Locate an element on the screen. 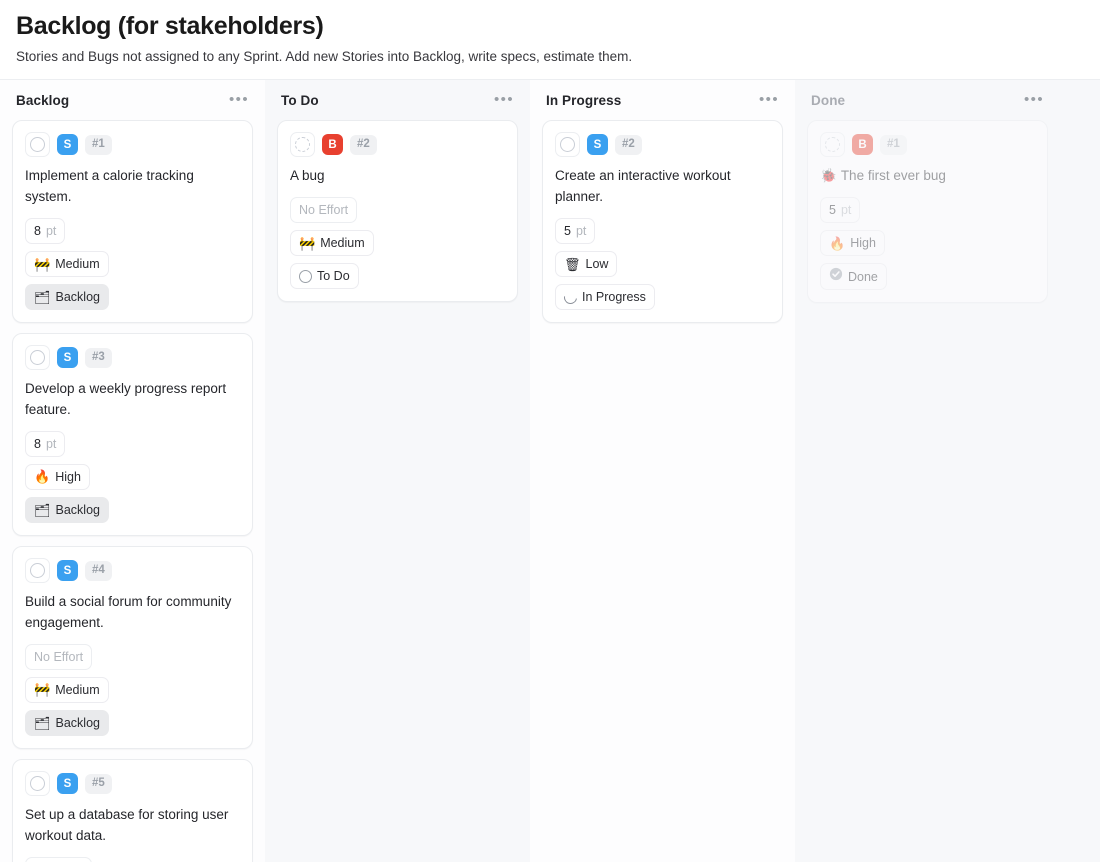 The image size is (1100, 865). card-title: Create an interactive workout planner. is located at coordinates (662, 187).